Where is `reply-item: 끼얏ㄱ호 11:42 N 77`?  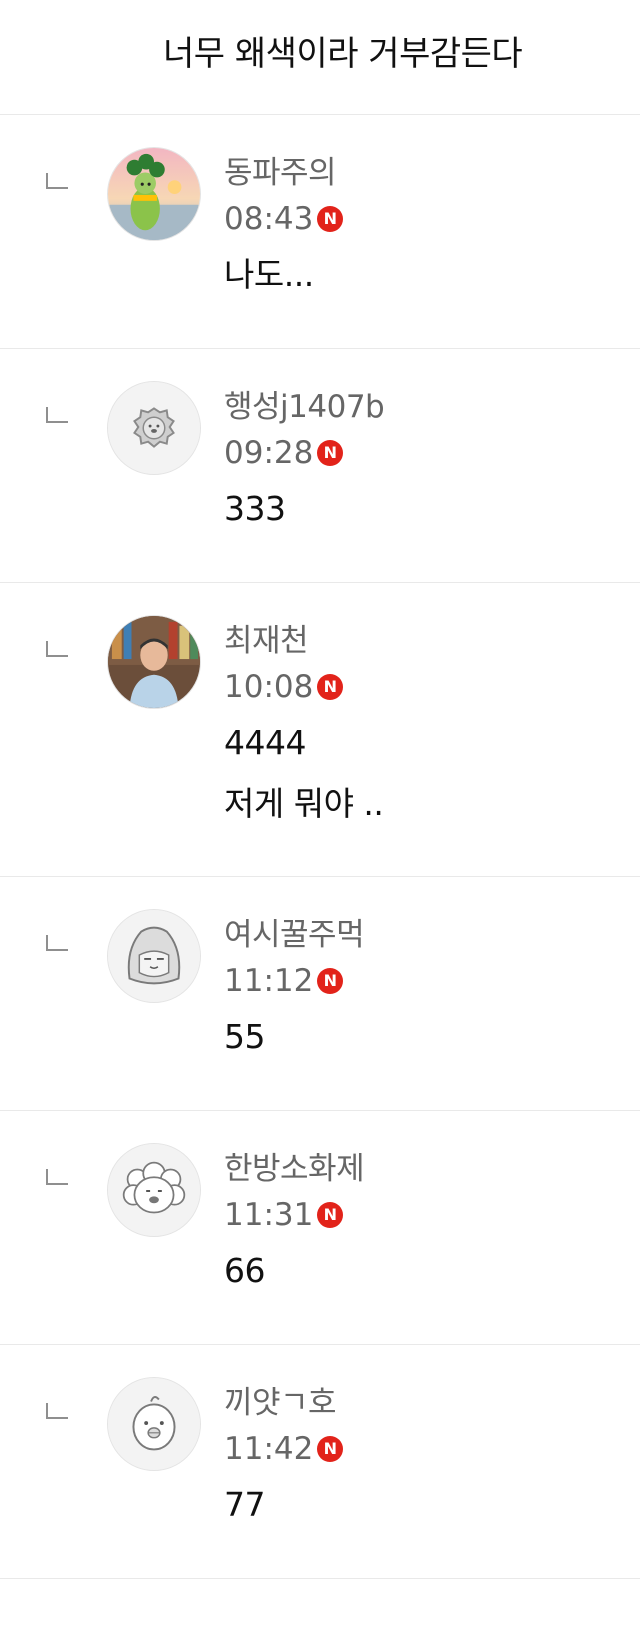
reply-item: 끼얏ㄱ호 11:42 N 77 is located at coordinates (320, 1462).